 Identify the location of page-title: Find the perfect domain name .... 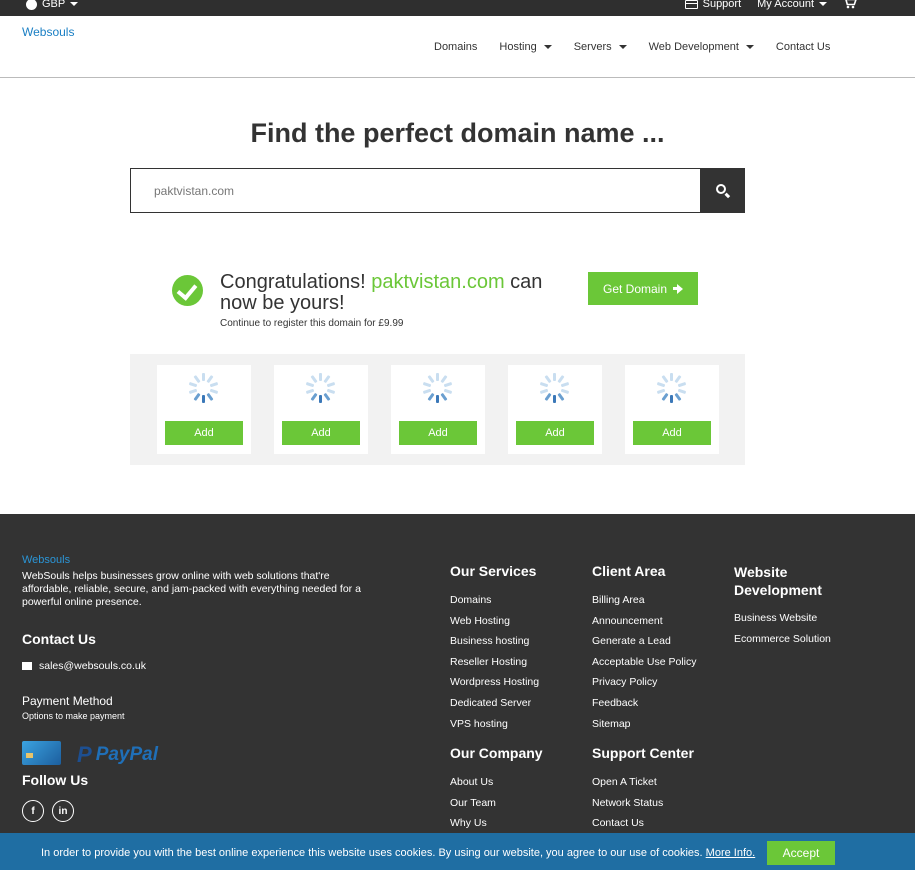
(457, 133).